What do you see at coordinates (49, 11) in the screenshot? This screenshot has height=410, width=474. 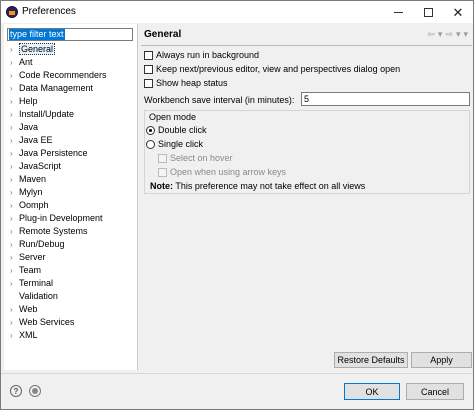 I see `window-title: Preferences` at bounding box center [49, 11].